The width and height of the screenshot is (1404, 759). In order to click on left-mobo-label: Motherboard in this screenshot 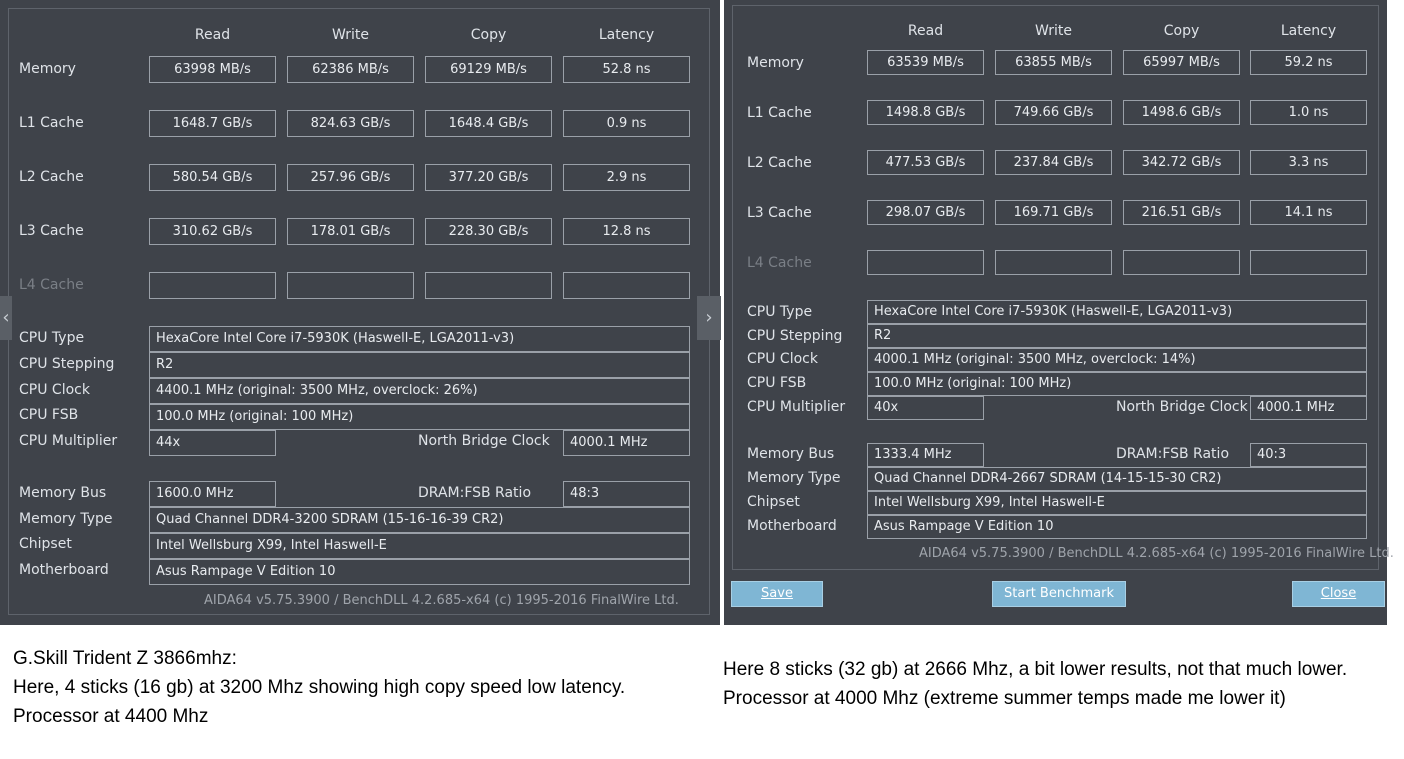, I will do `click(64, 570)`.